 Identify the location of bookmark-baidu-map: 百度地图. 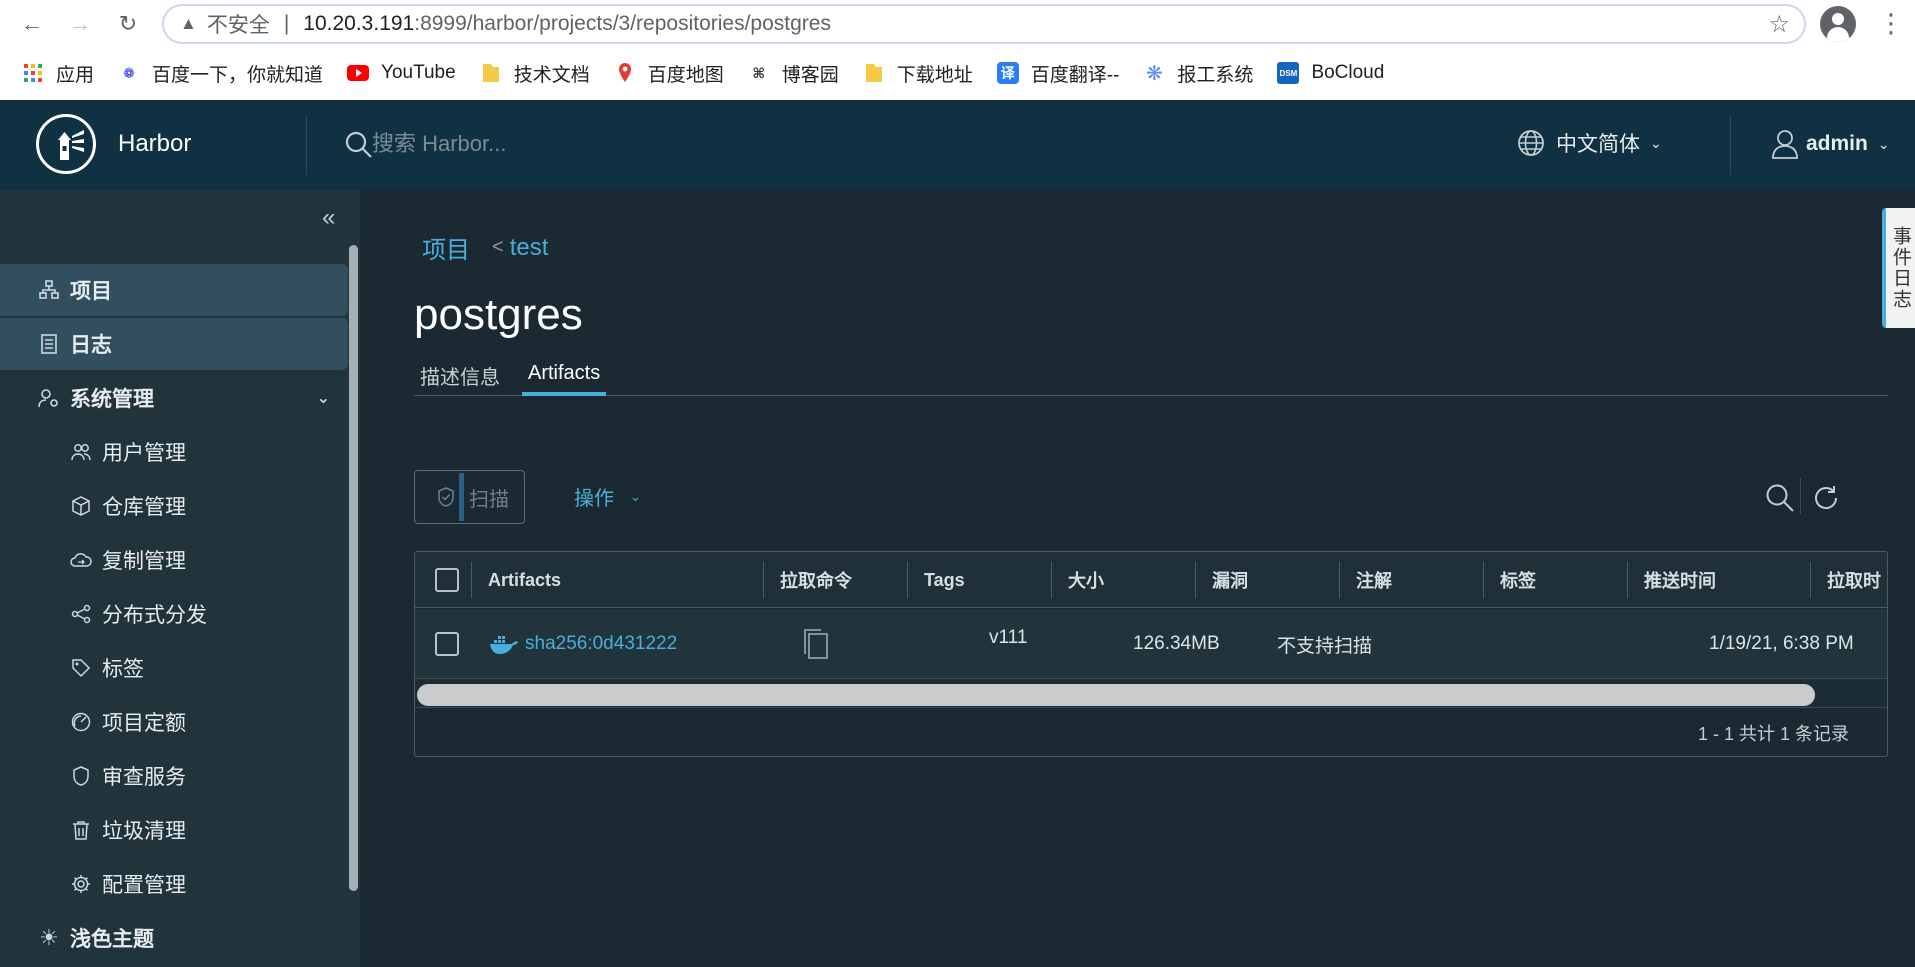
(669, 73).